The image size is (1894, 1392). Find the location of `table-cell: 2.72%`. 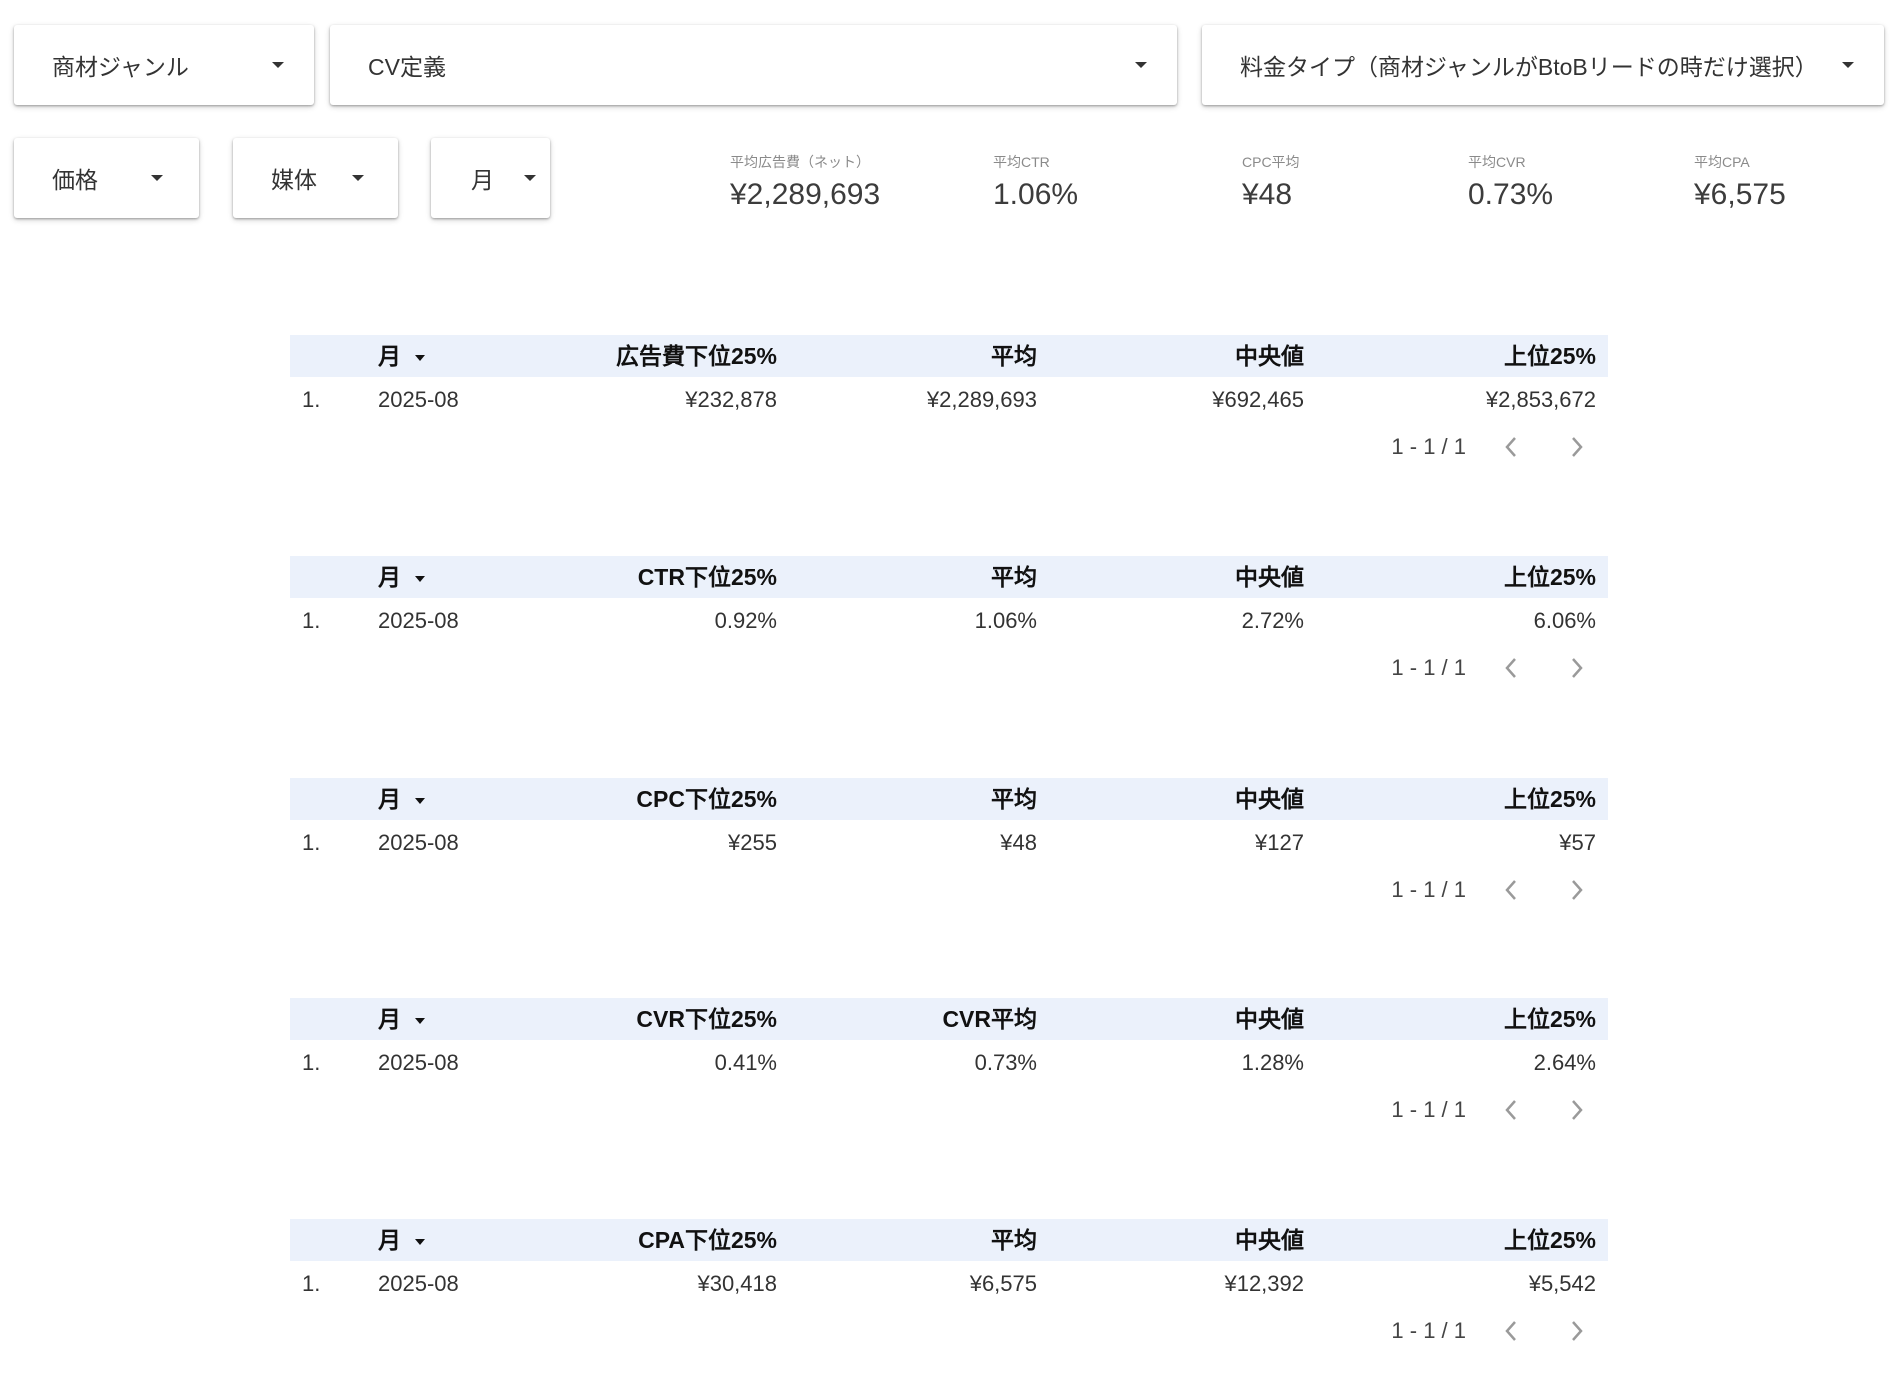

table-cell: 2.72% is located at coordinates (1272, 620).